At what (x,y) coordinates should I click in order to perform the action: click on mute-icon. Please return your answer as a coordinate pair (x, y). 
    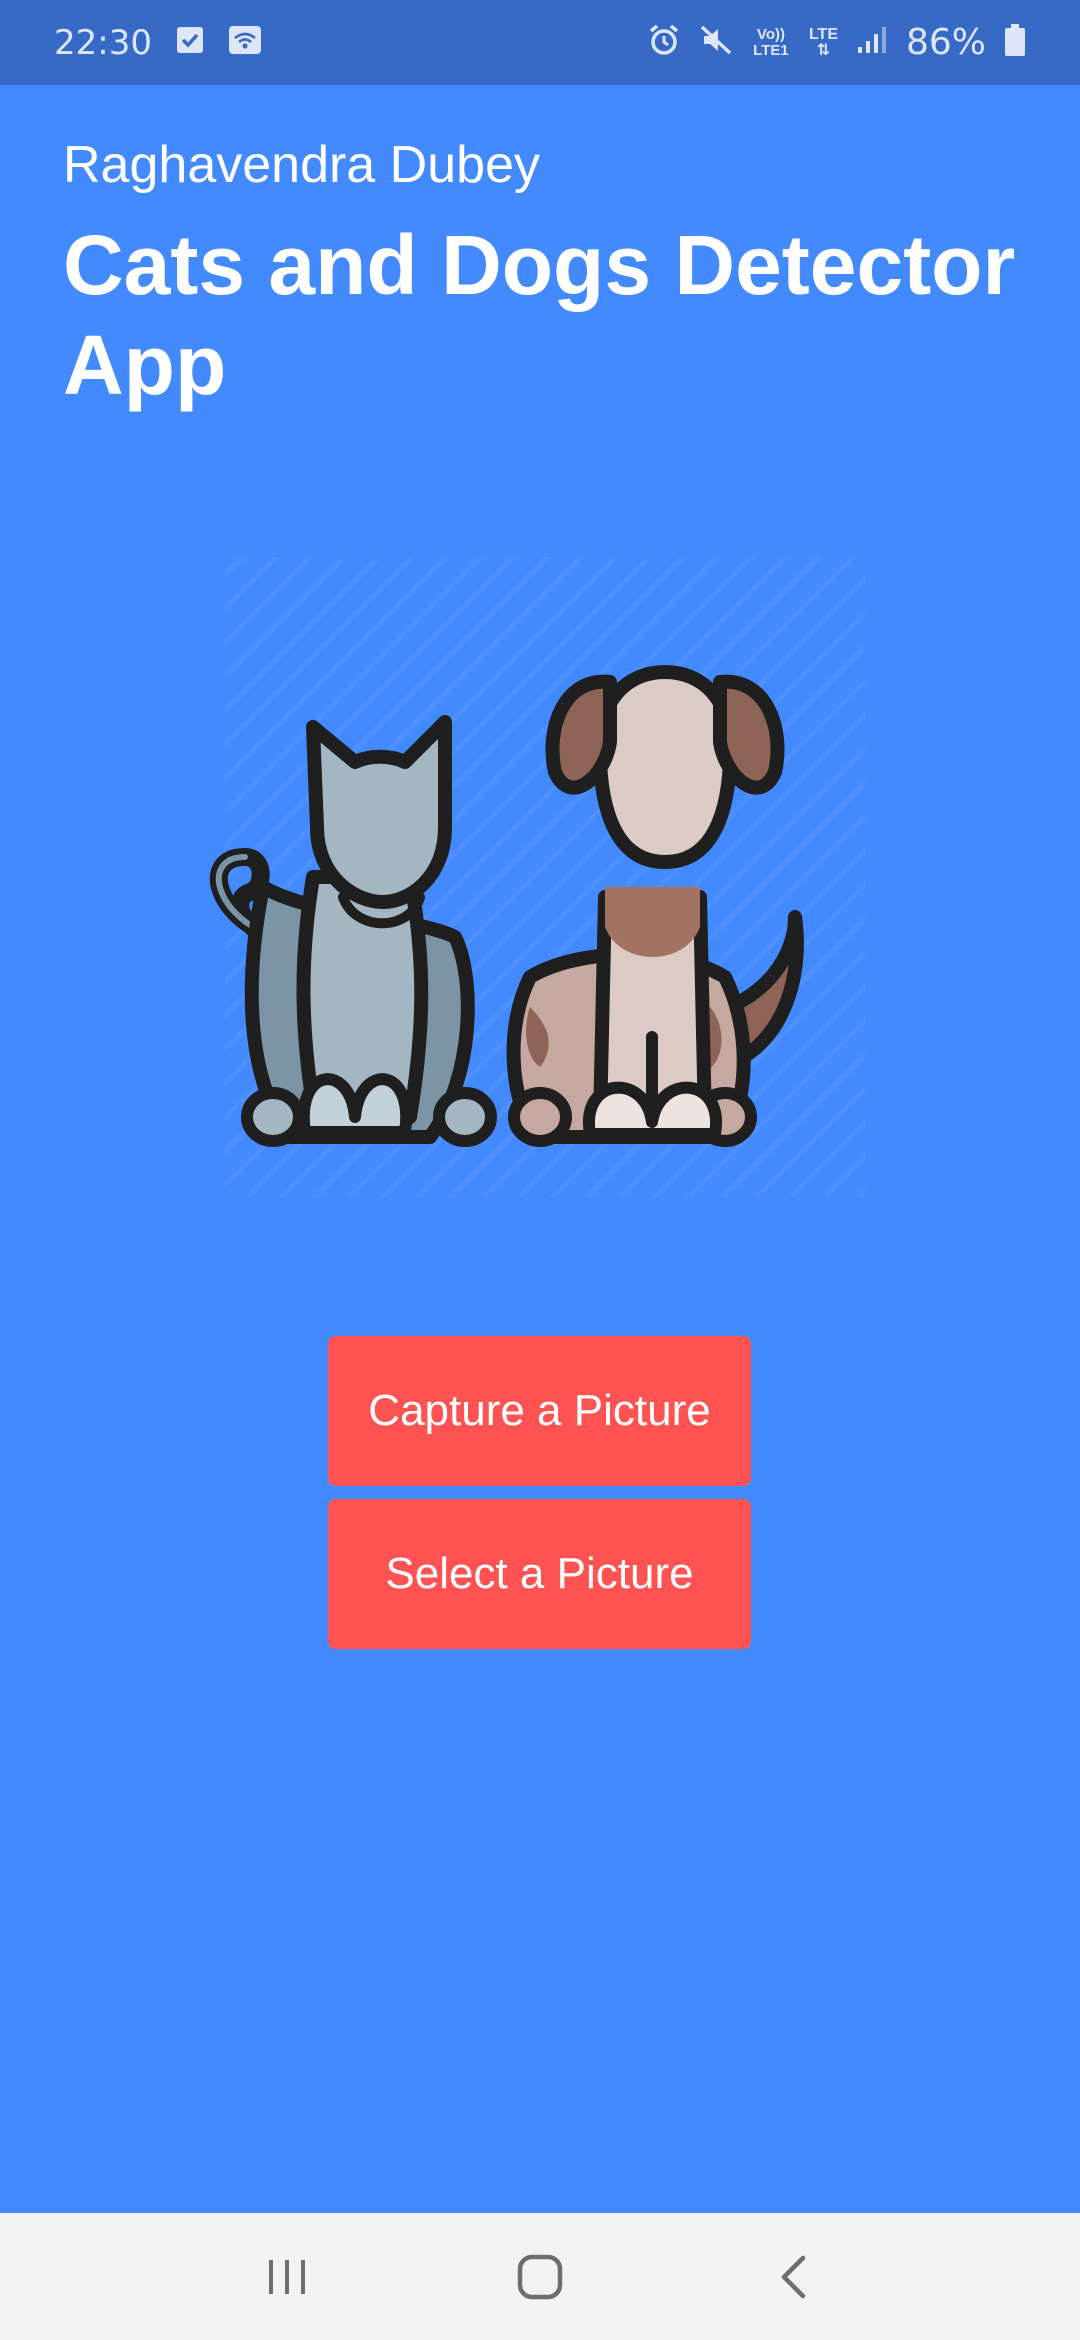
    Looking at the image, I should click on (716, 42).